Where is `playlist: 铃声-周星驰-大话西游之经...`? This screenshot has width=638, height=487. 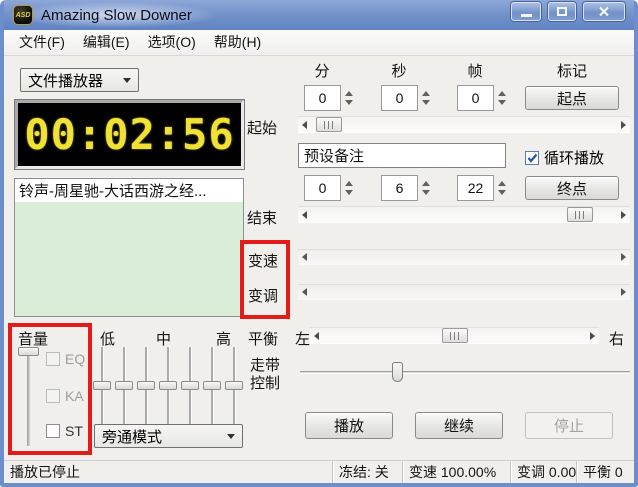
playlist: 铃声-周星驰-大话西游之经... is located at coordinates (129, 247).